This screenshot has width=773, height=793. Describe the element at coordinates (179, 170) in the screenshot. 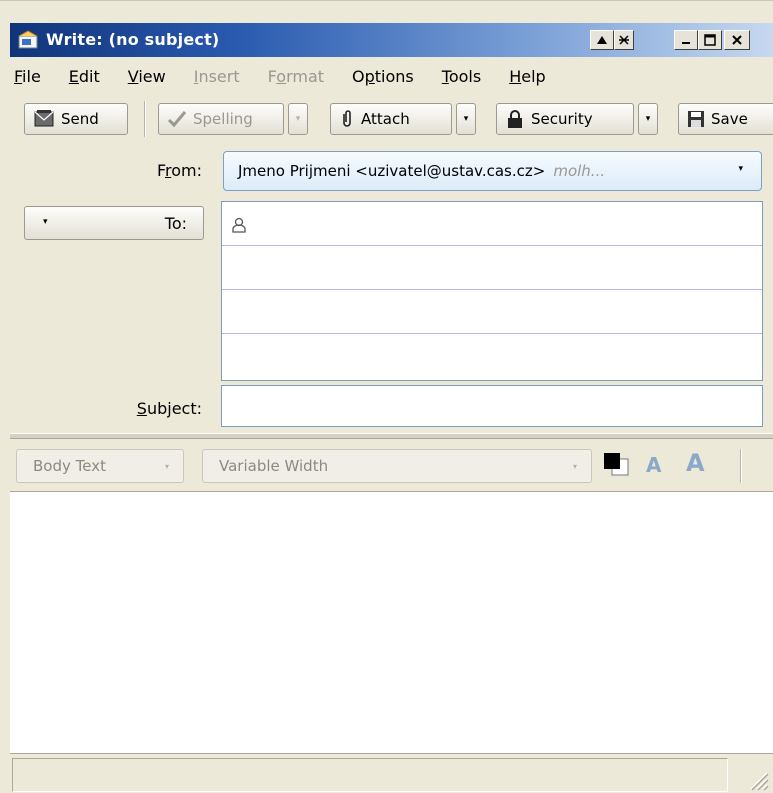

I see `from-label: From:` at that location.